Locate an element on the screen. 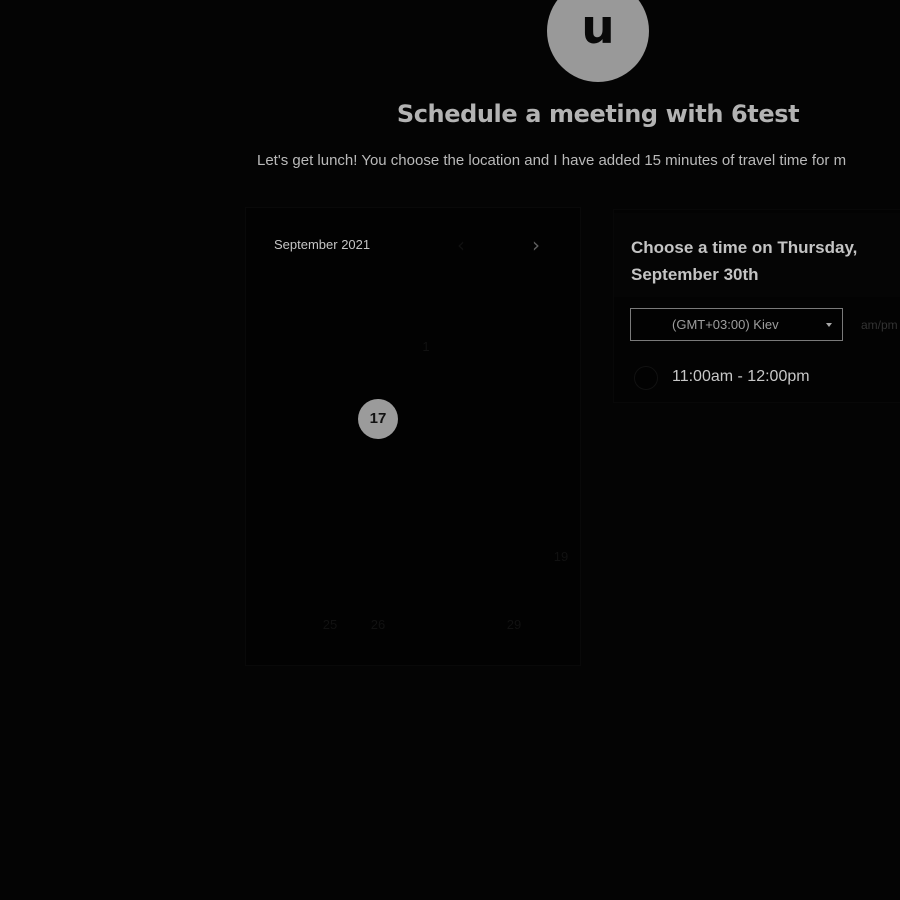 This screenshot has width=900, height=900. calendar-day: 29 is located at coordinates (514, 625).